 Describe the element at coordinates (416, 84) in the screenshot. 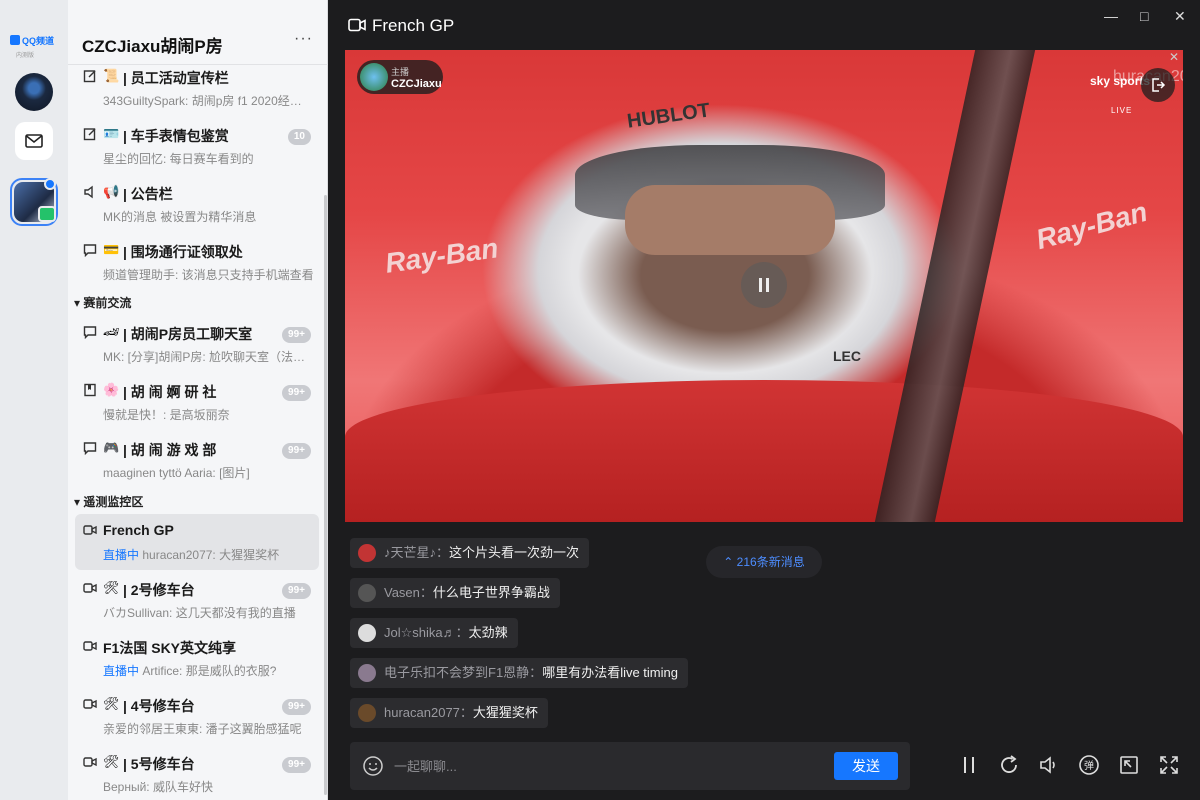

I see `host-name: CZCJiaxu` at that location.